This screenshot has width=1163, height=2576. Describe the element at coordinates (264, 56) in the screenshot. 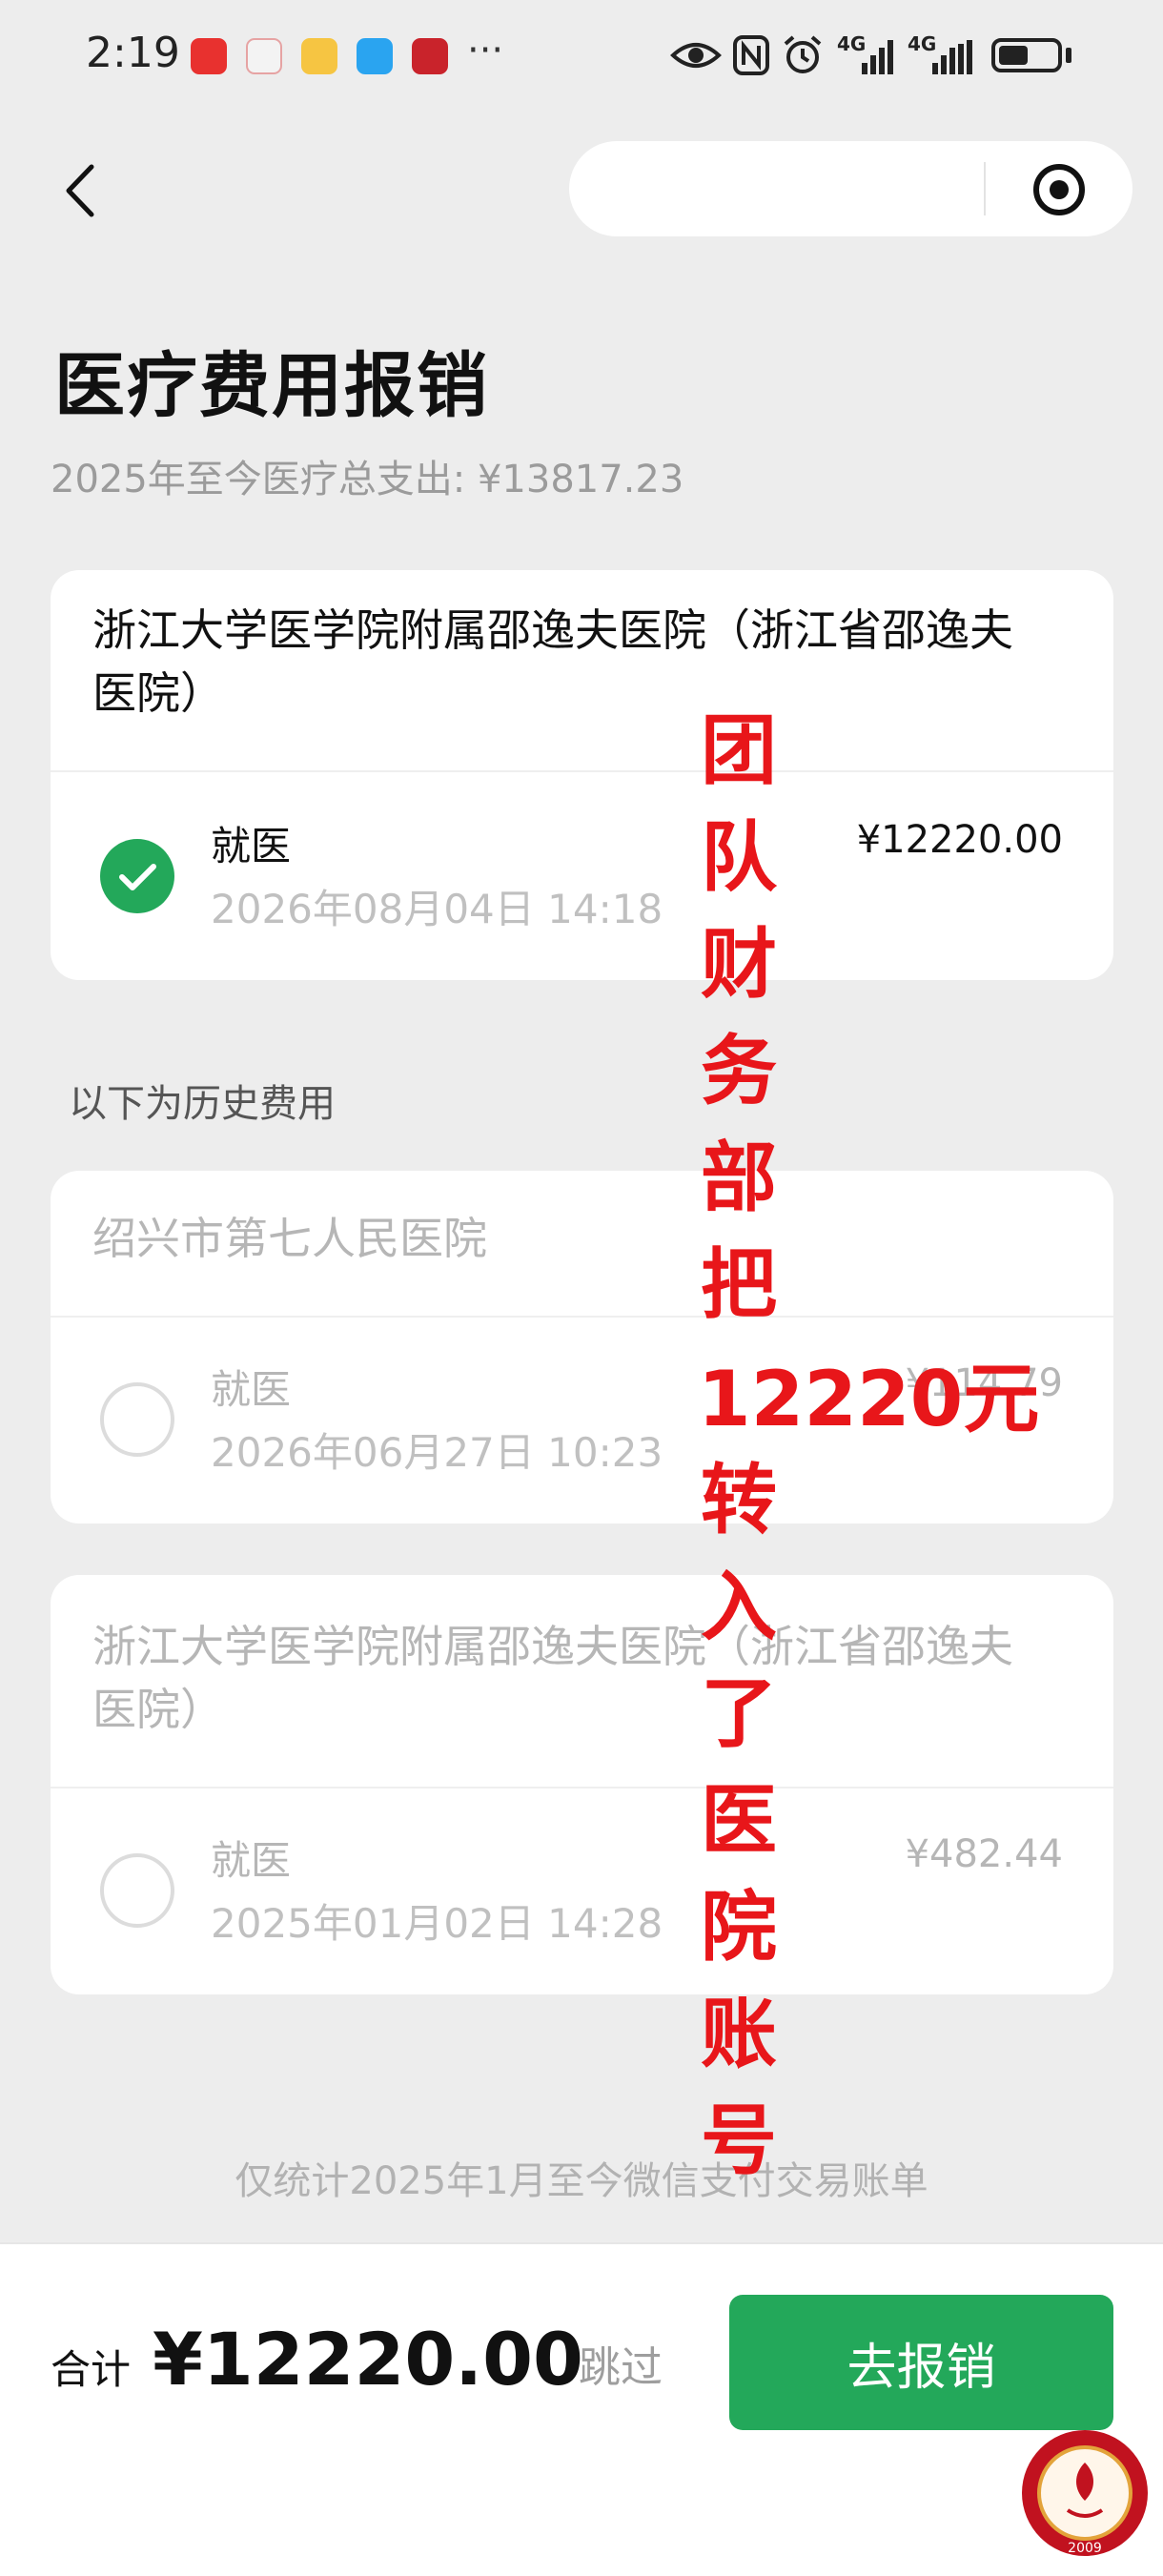

I see `red-box-icon` at that location.